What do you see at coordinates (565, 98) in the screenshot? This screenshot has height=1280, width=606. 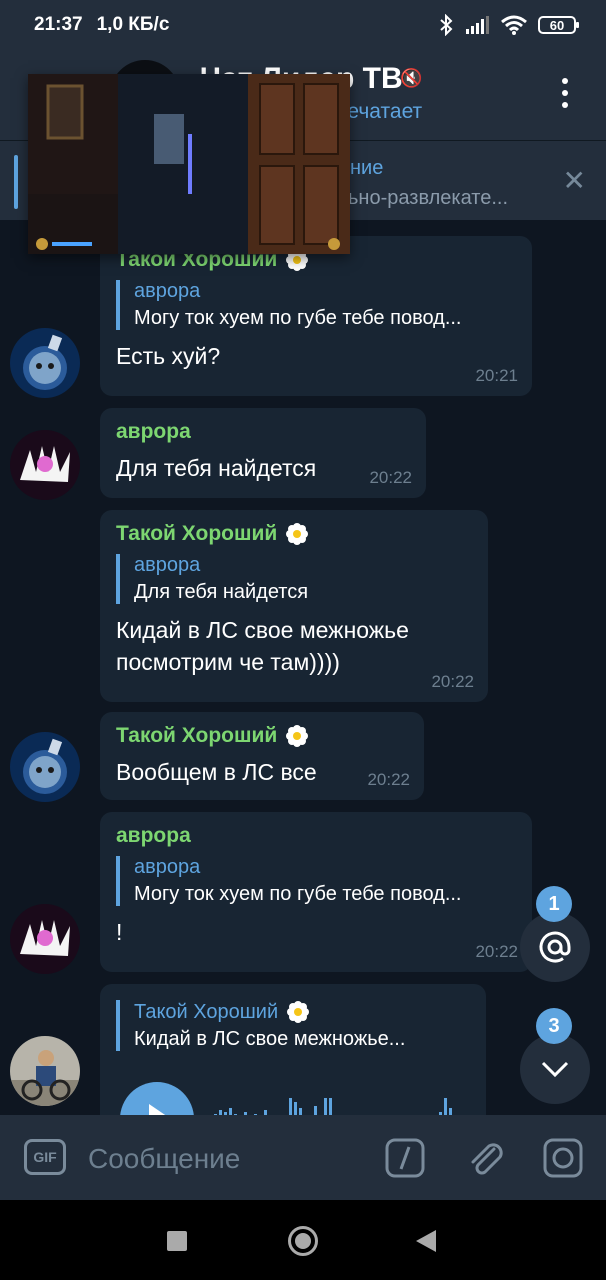 I see `more-menu-icon` at bounding box center [565, 98].